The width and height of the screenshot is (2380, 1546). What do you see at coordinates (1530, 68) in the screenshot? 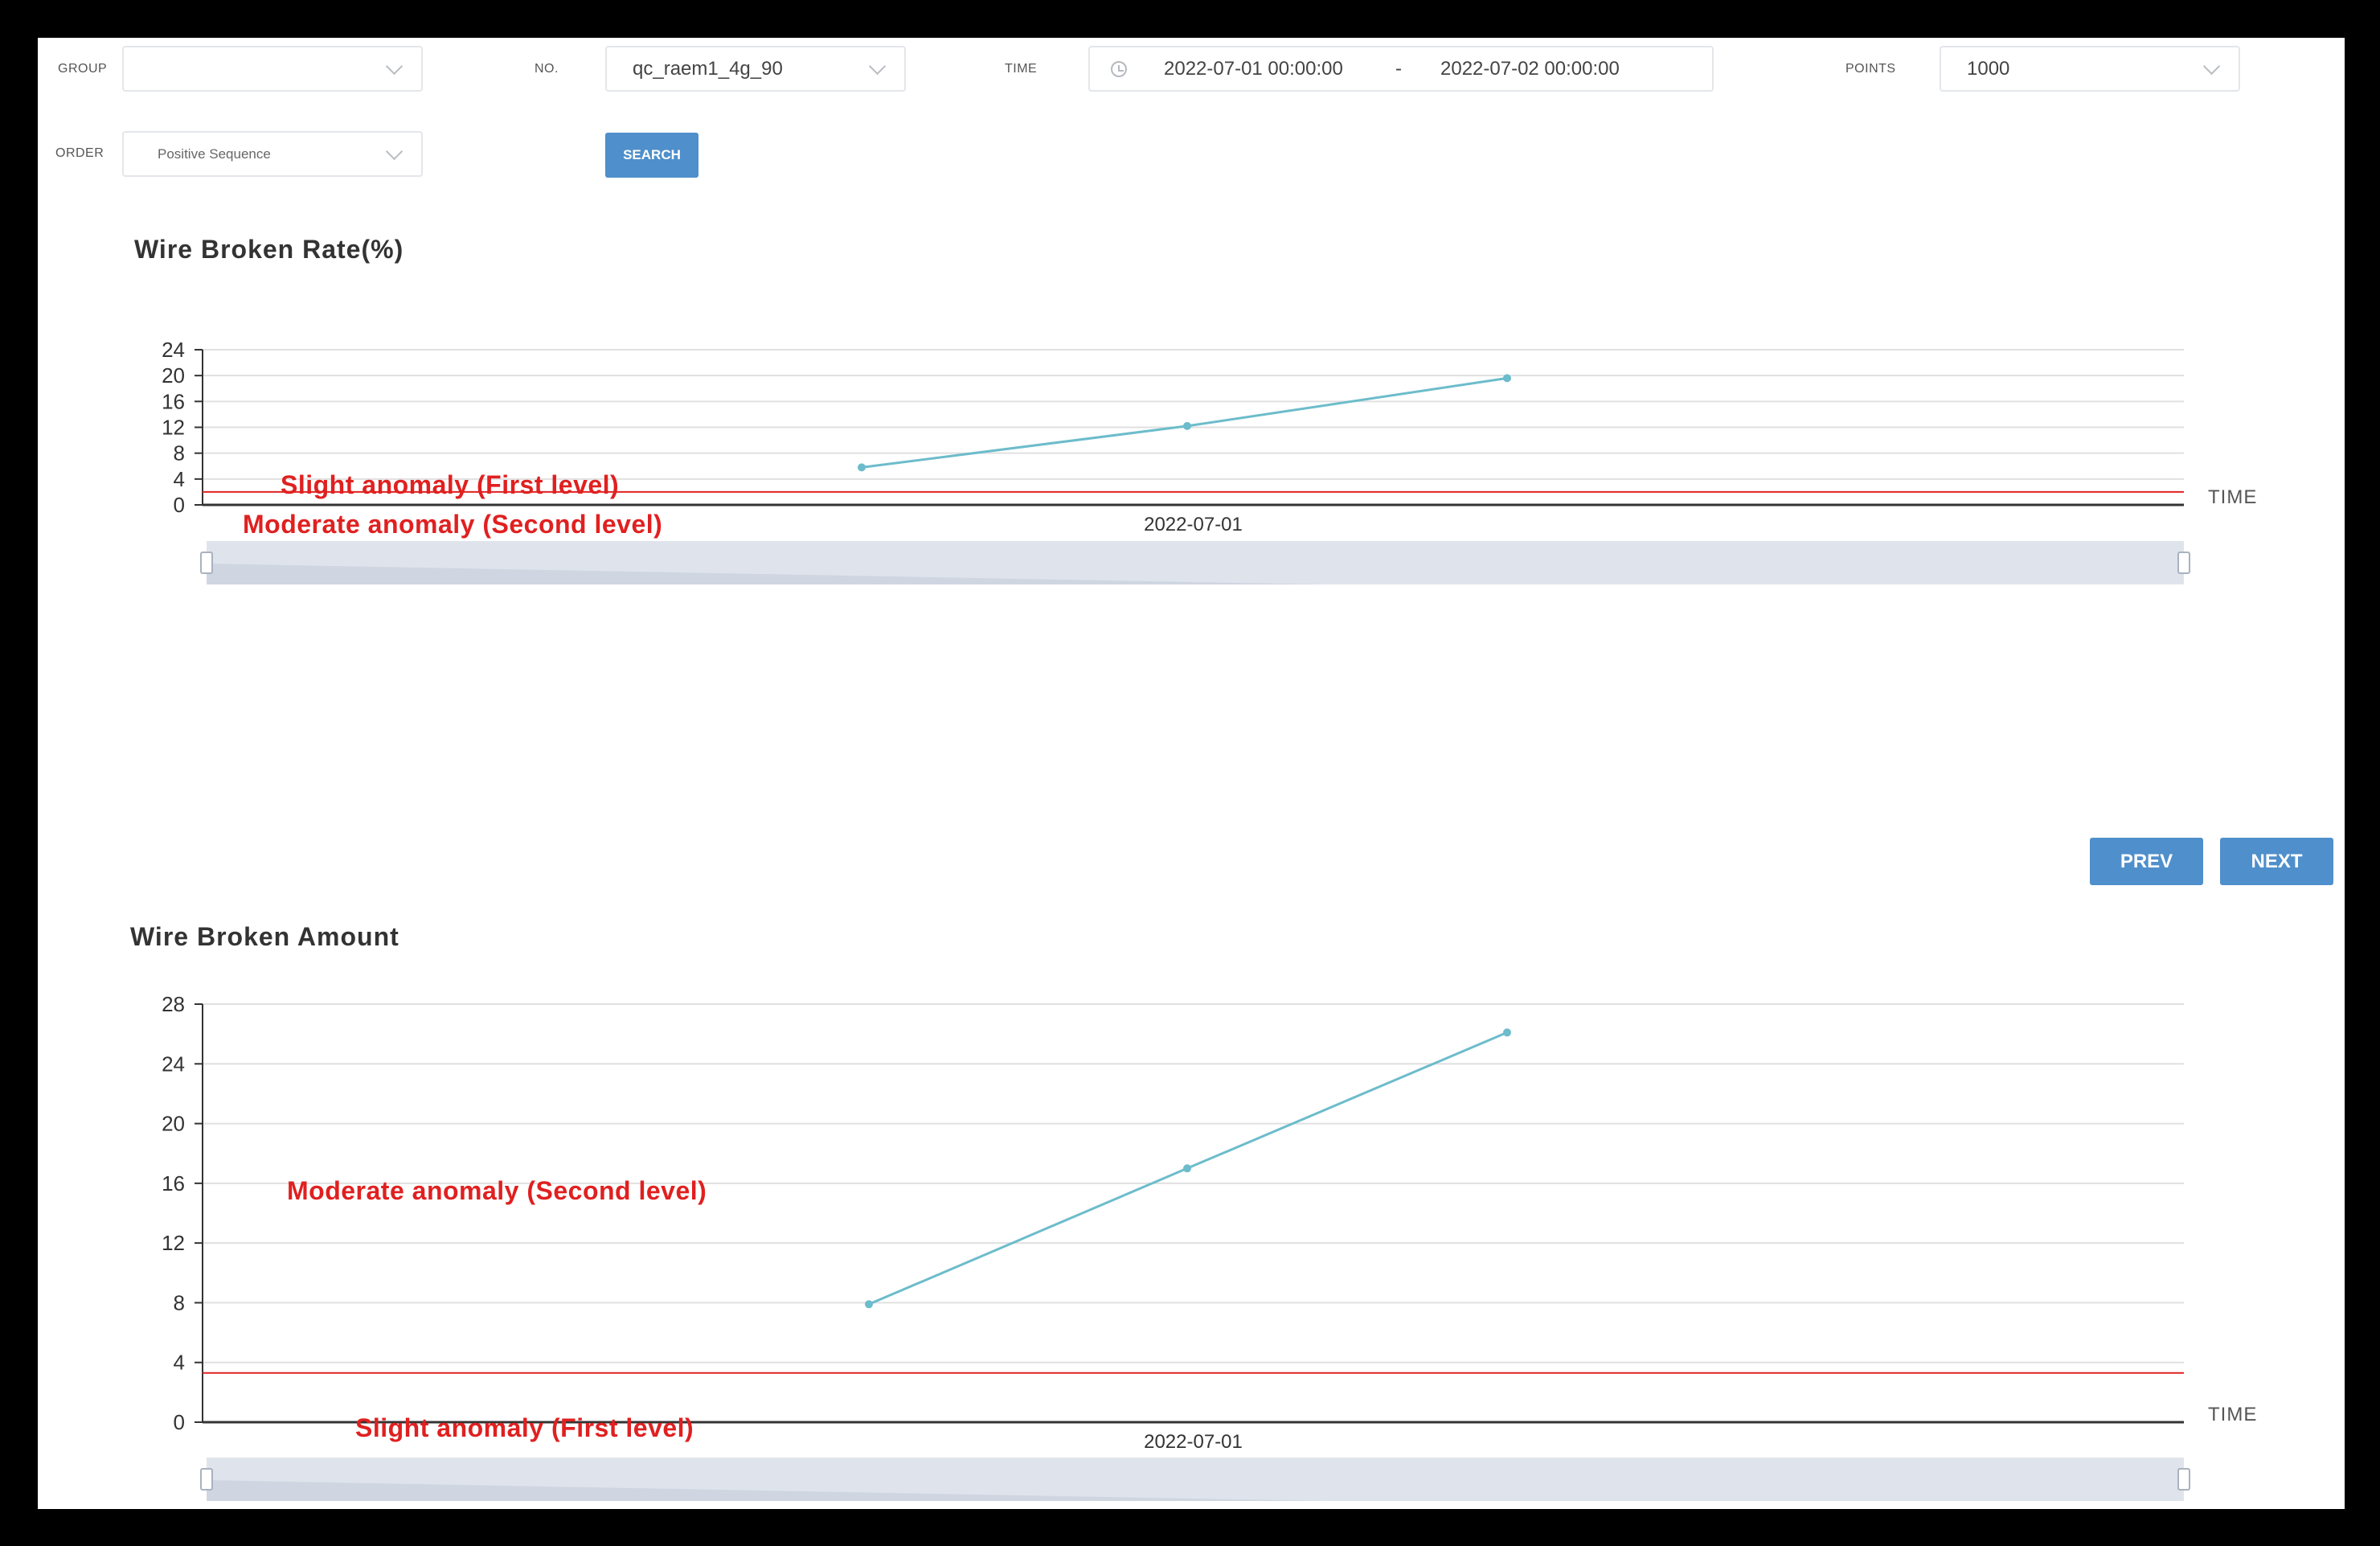
I see `time-end: 2022-07-02 00:00:00` at bounding box center [1530, 68].